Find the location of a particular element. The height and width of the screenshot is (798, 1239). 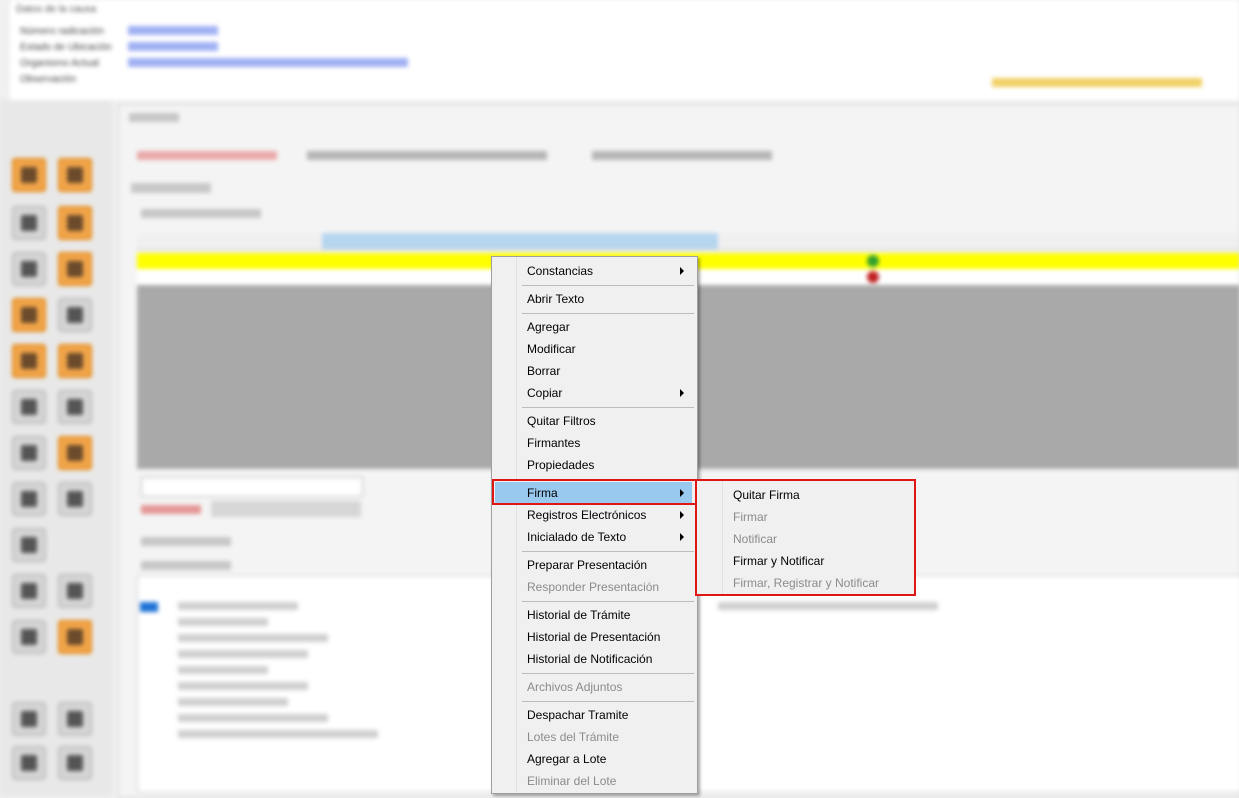

filter-bar is located at coordinates (497, 157).